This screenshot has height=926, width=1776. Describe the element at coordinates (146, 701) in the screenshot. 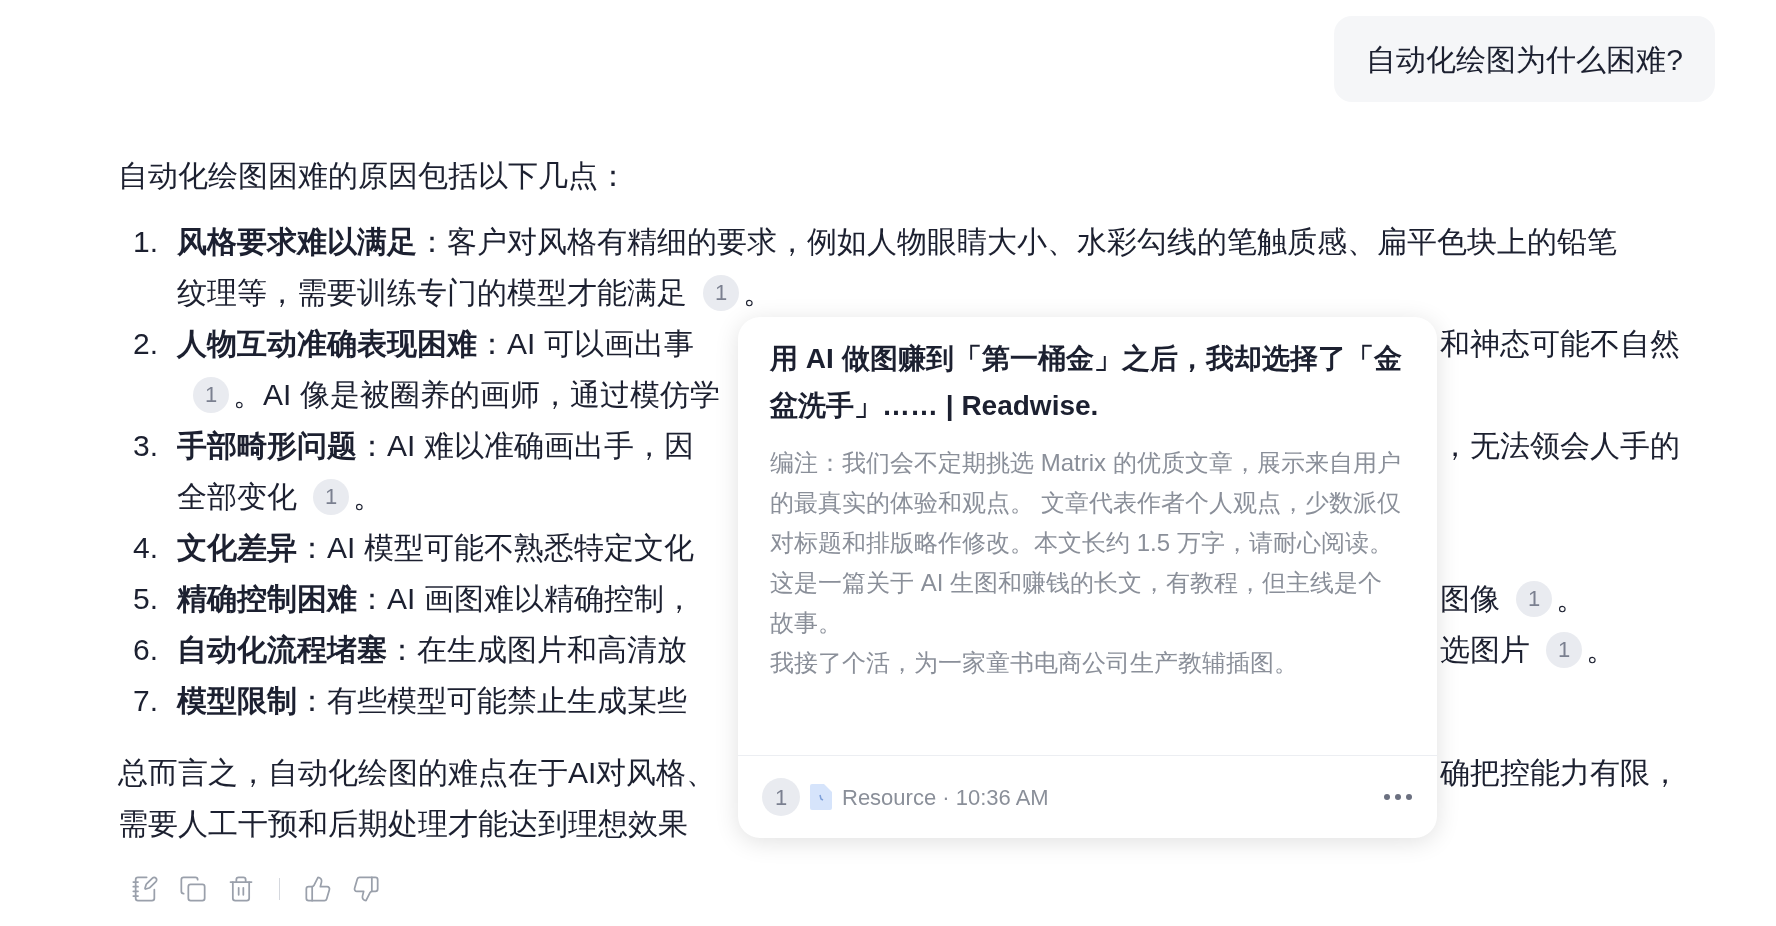

I see `list-number: 7.` at that location.